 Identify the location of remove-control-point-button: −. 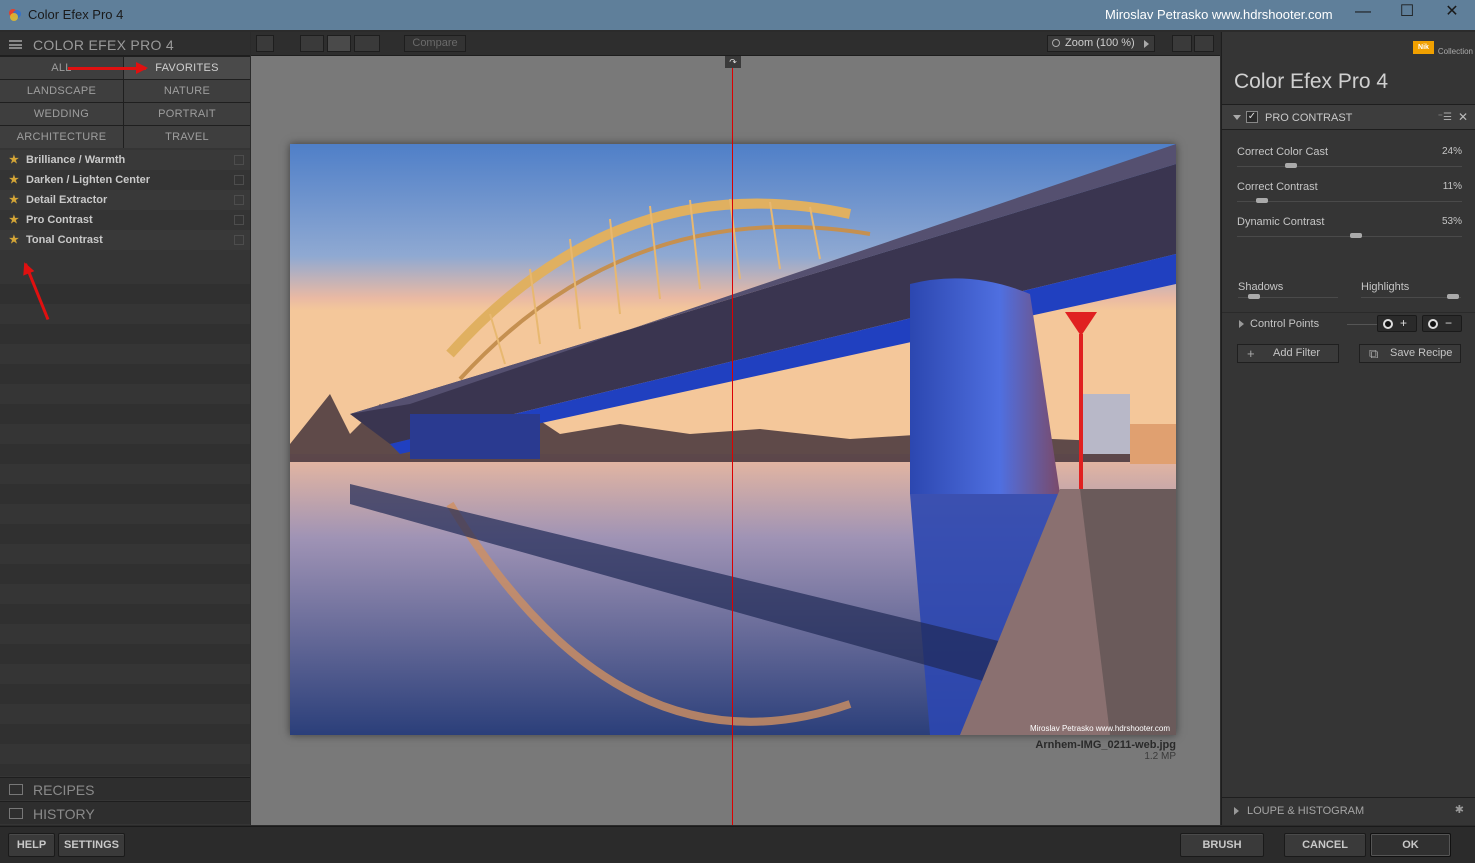
(1442, 323).